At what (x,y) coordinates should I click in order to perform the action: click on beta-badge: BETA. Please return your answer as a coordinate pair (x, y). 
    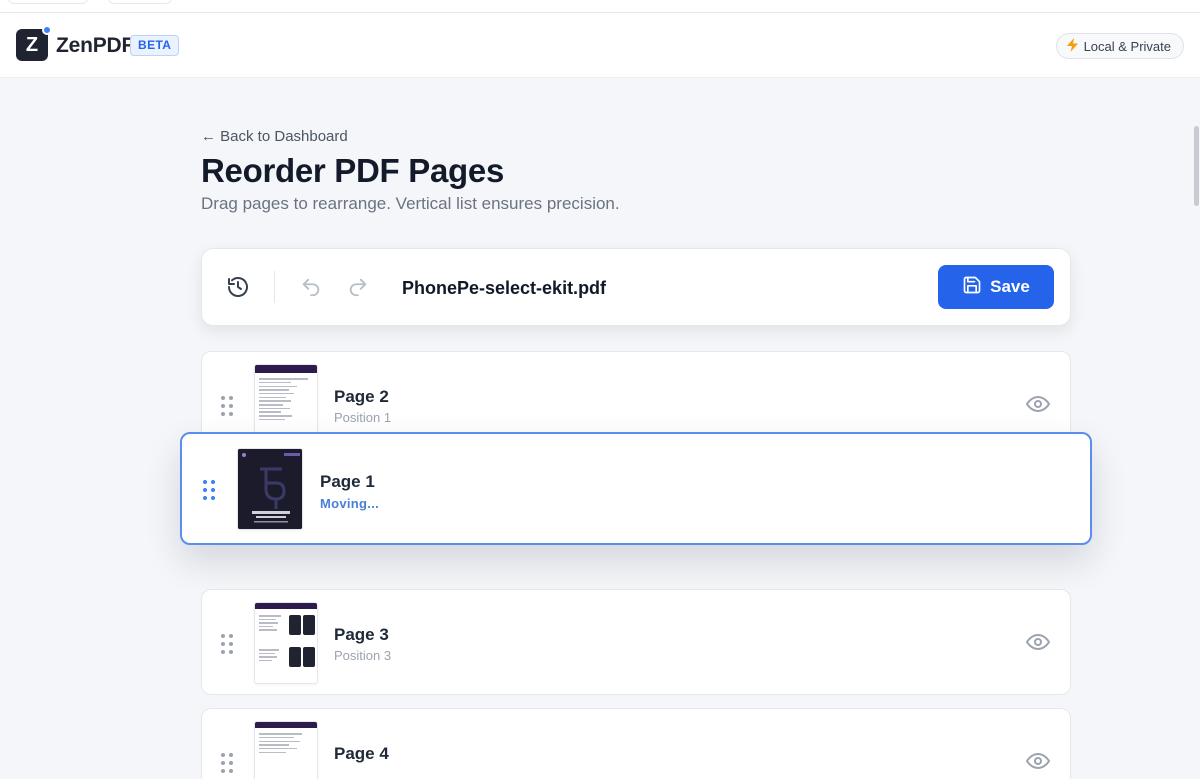
    Looking at the image, I should click on (155, 45).